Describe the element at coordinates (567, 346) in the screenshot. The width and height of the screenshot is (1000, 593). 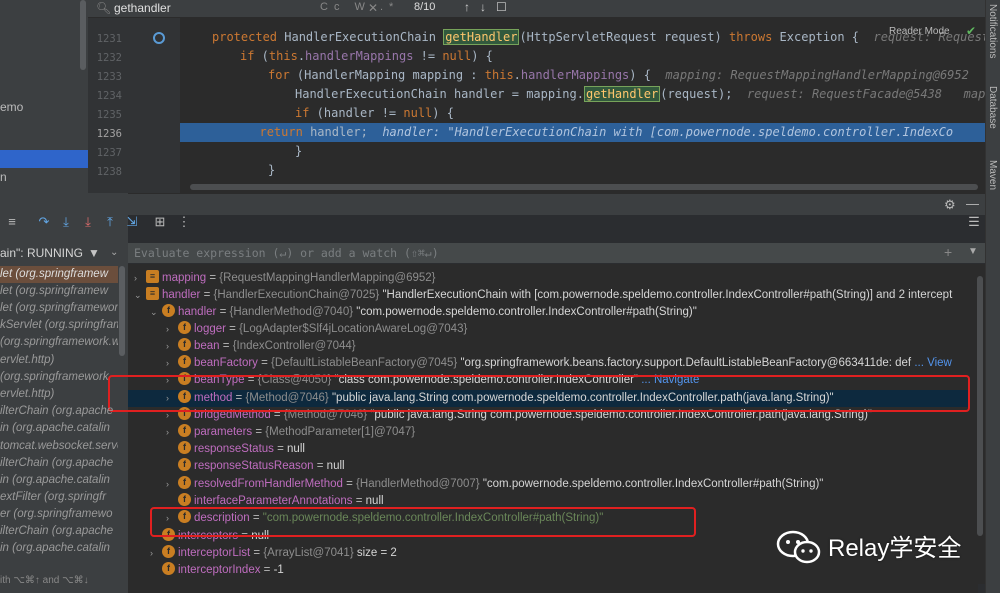
I see `variable-row-bean: › f bean = {IndexController@7044}` at that location.